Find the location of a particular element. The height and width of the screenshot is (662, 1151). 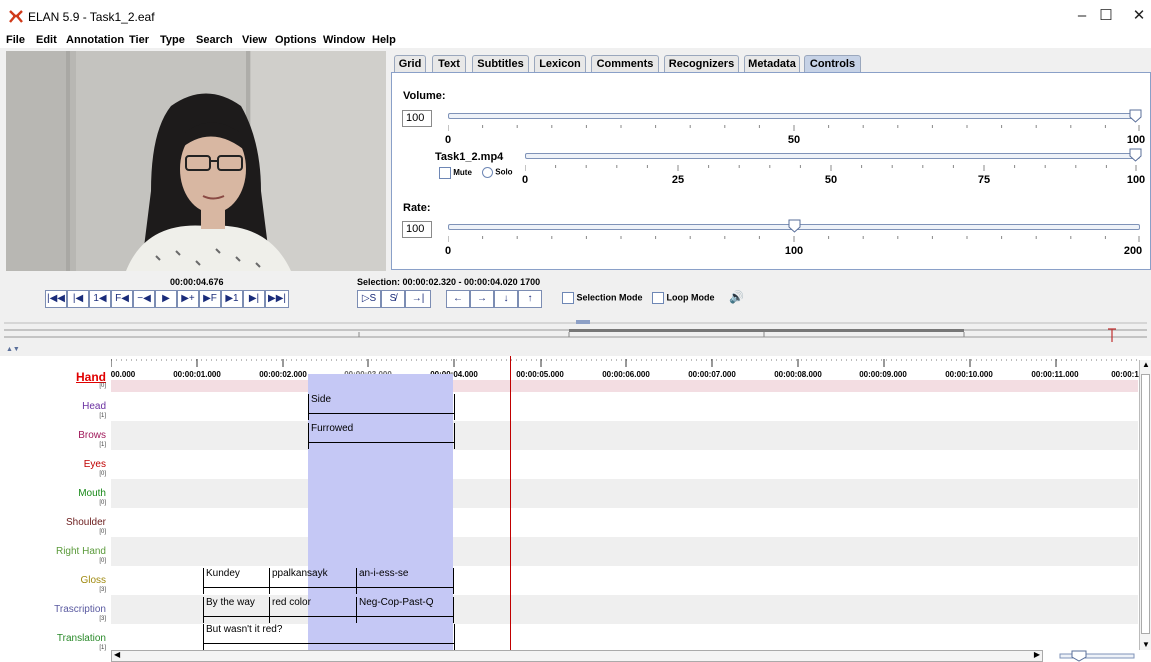

menu-search: Search is located at coordinates (214, 40).